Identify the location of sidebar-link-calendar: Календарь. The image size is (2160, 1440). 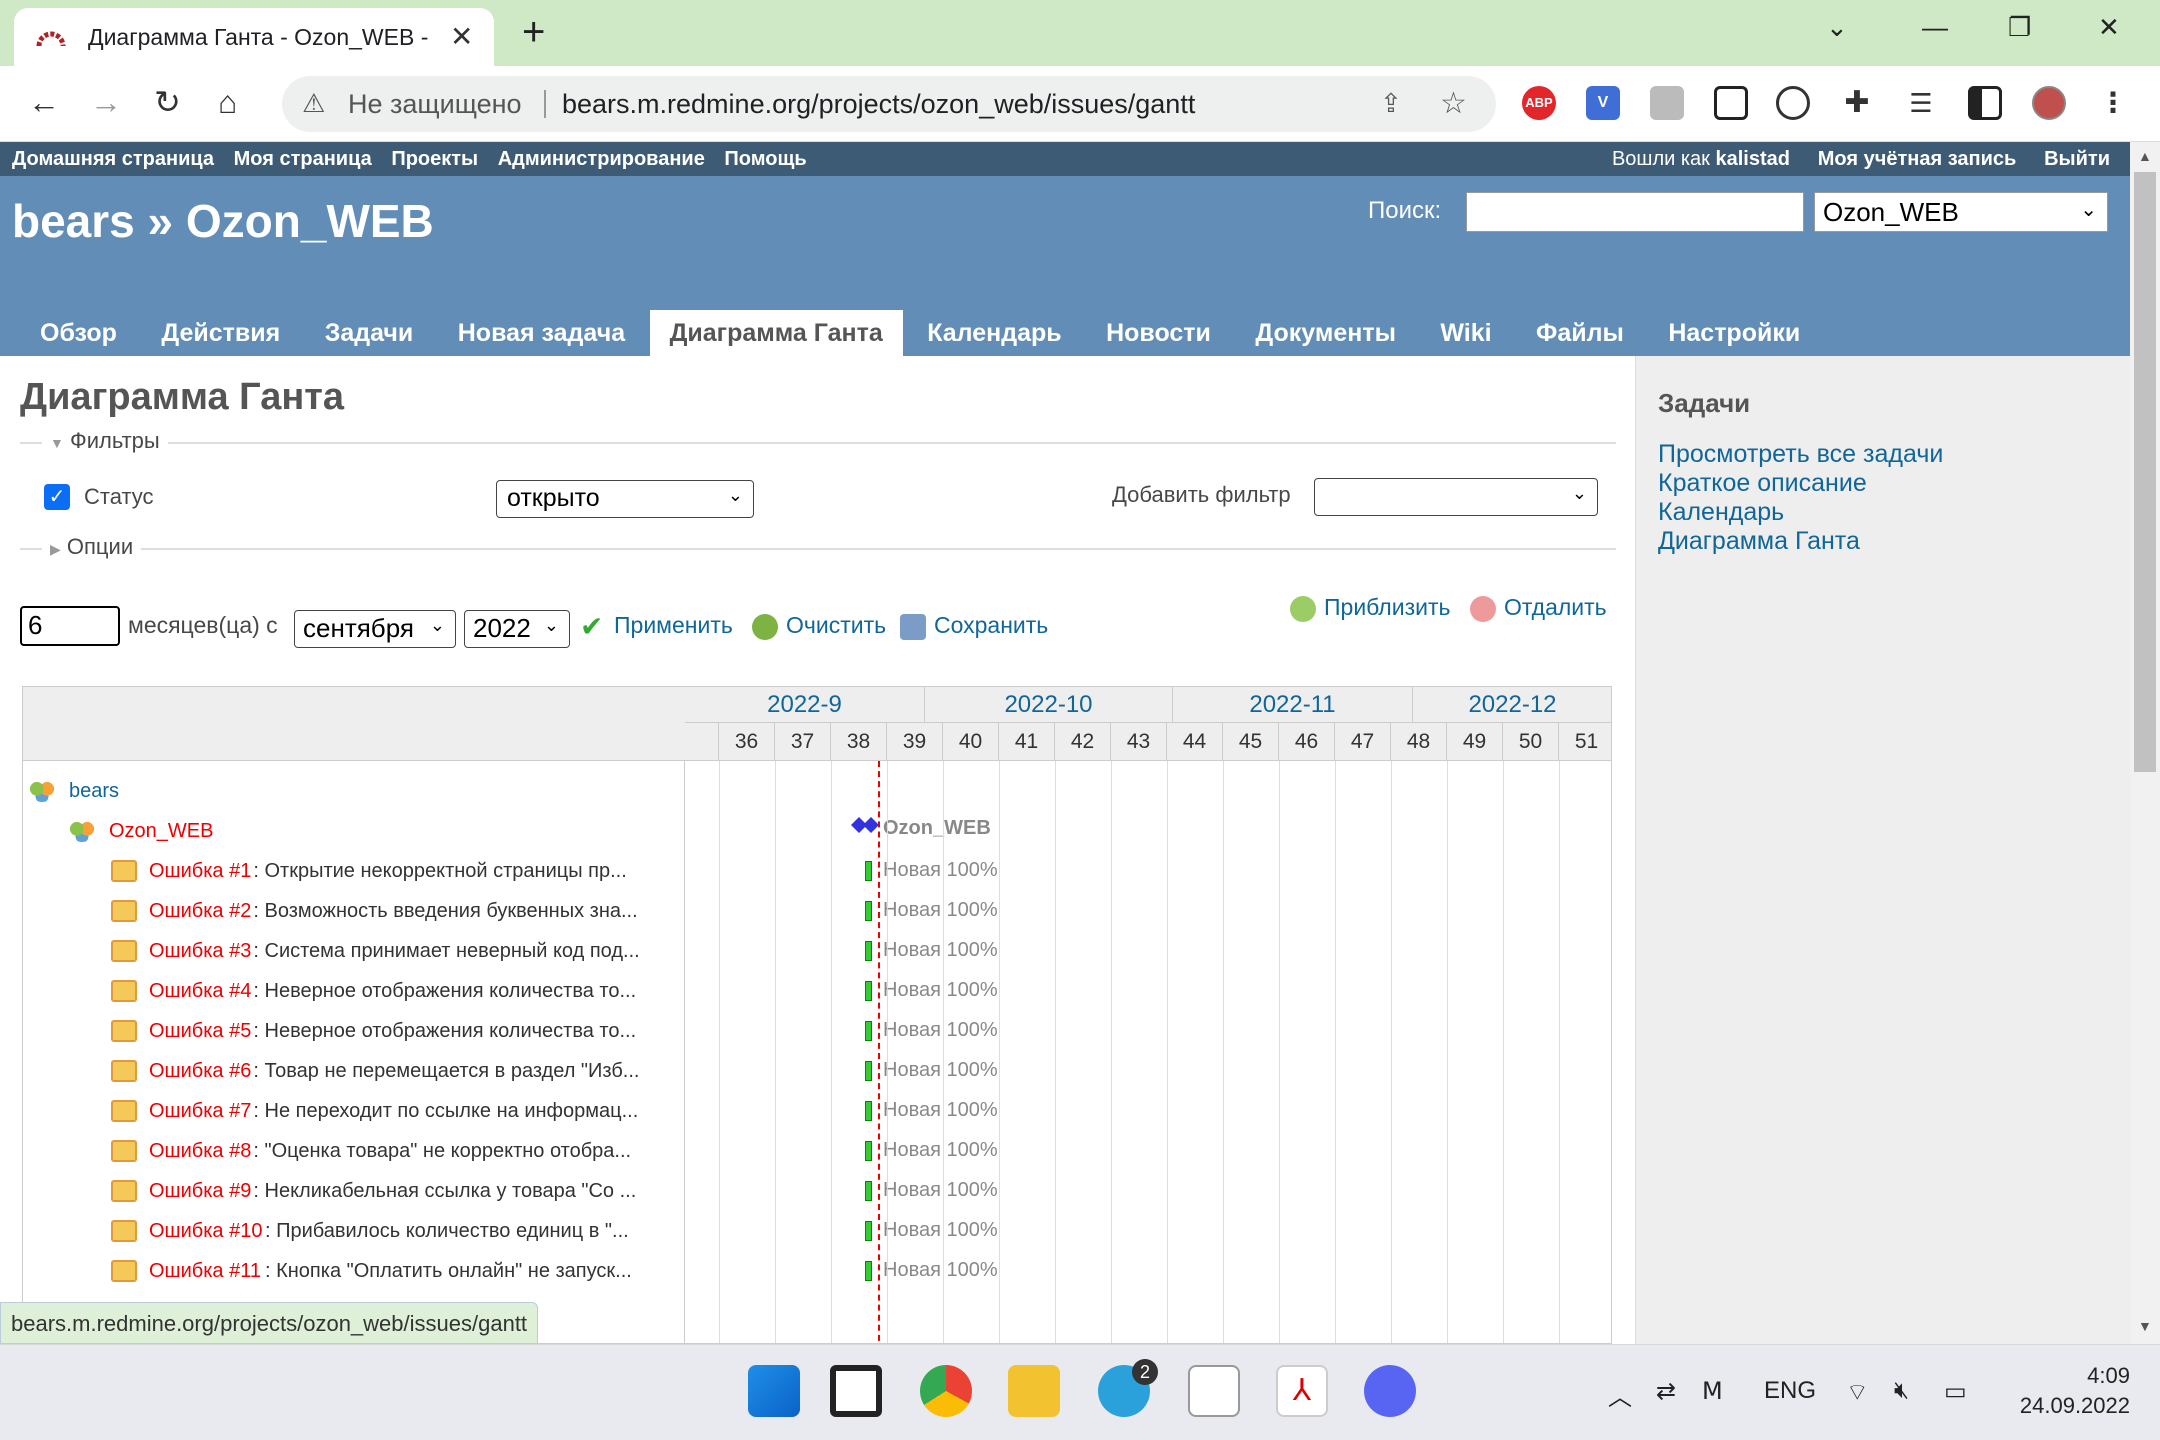
(1800, 512).